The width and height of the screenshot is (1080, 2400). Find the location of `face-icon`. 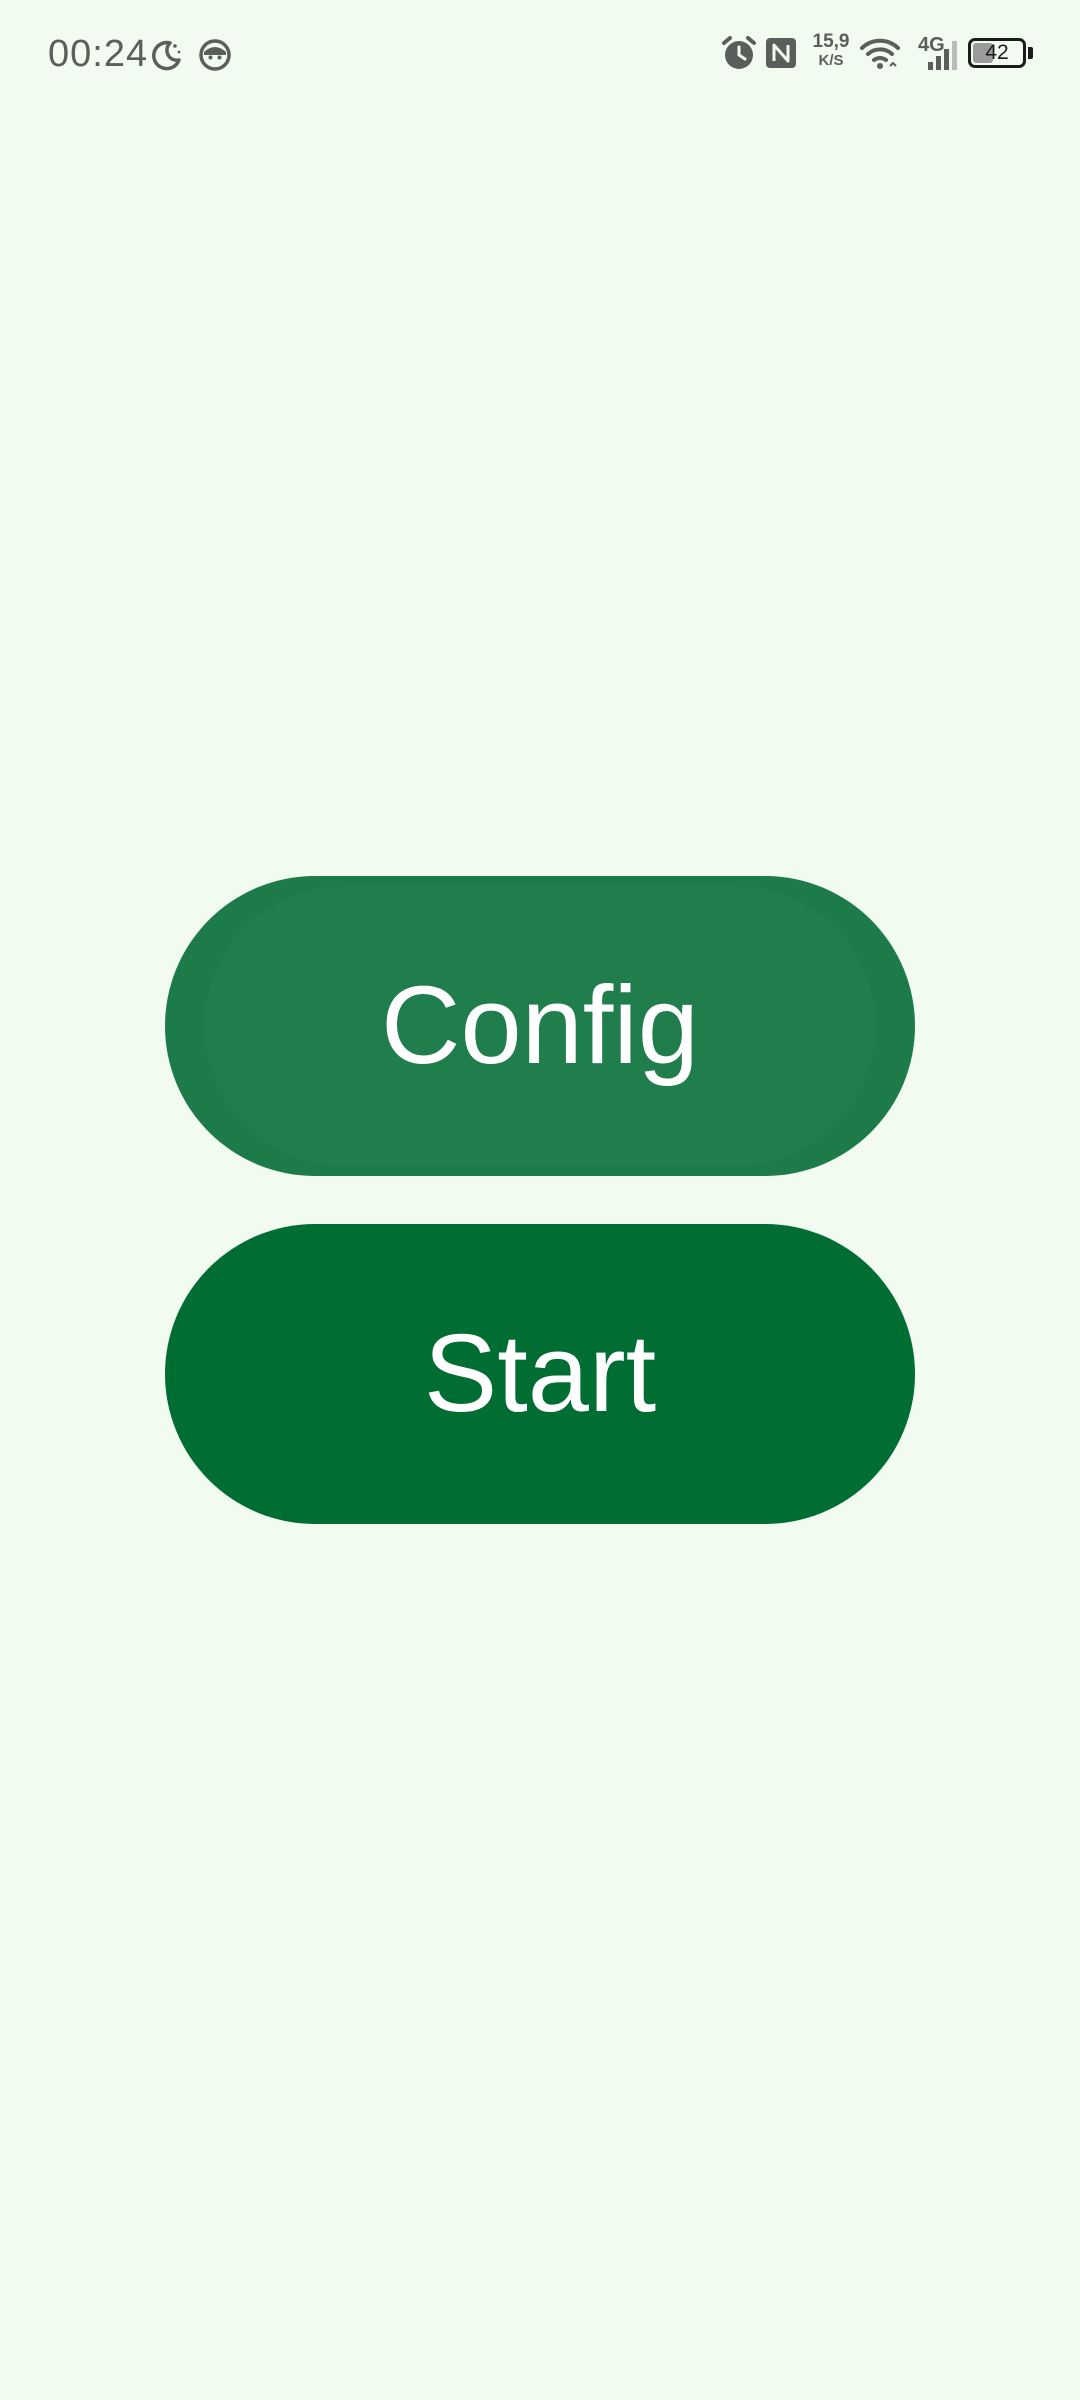

face-icon is located at coordinates (215, 55).